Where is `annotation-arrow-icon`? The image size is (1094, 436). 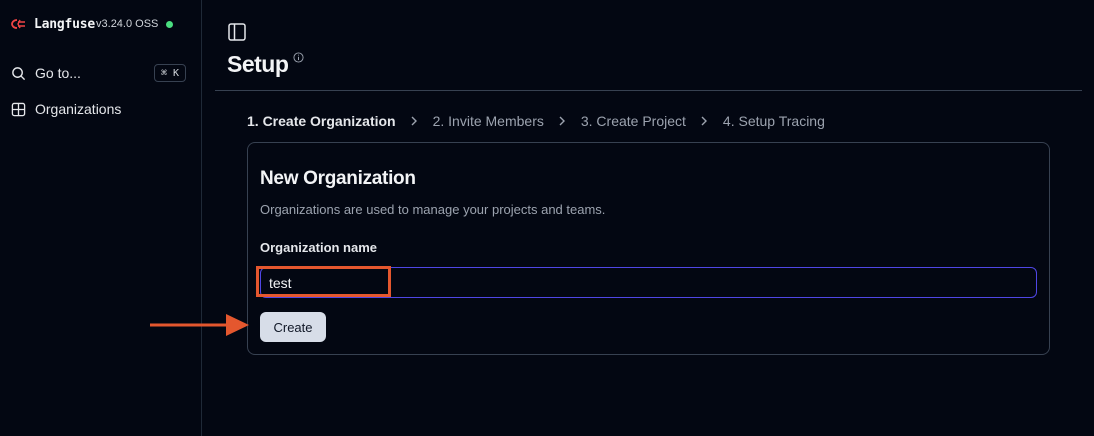
annotation-arrow-icon is located at coordinates (199, 325).